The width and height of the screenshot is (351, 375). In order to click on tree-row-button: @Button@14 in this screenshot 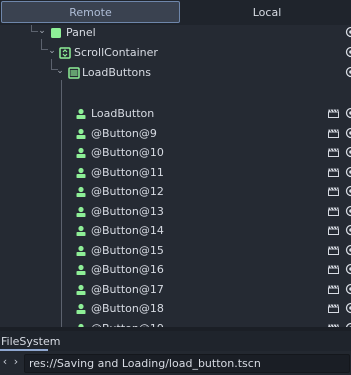, I will do `click(175, 231)`.